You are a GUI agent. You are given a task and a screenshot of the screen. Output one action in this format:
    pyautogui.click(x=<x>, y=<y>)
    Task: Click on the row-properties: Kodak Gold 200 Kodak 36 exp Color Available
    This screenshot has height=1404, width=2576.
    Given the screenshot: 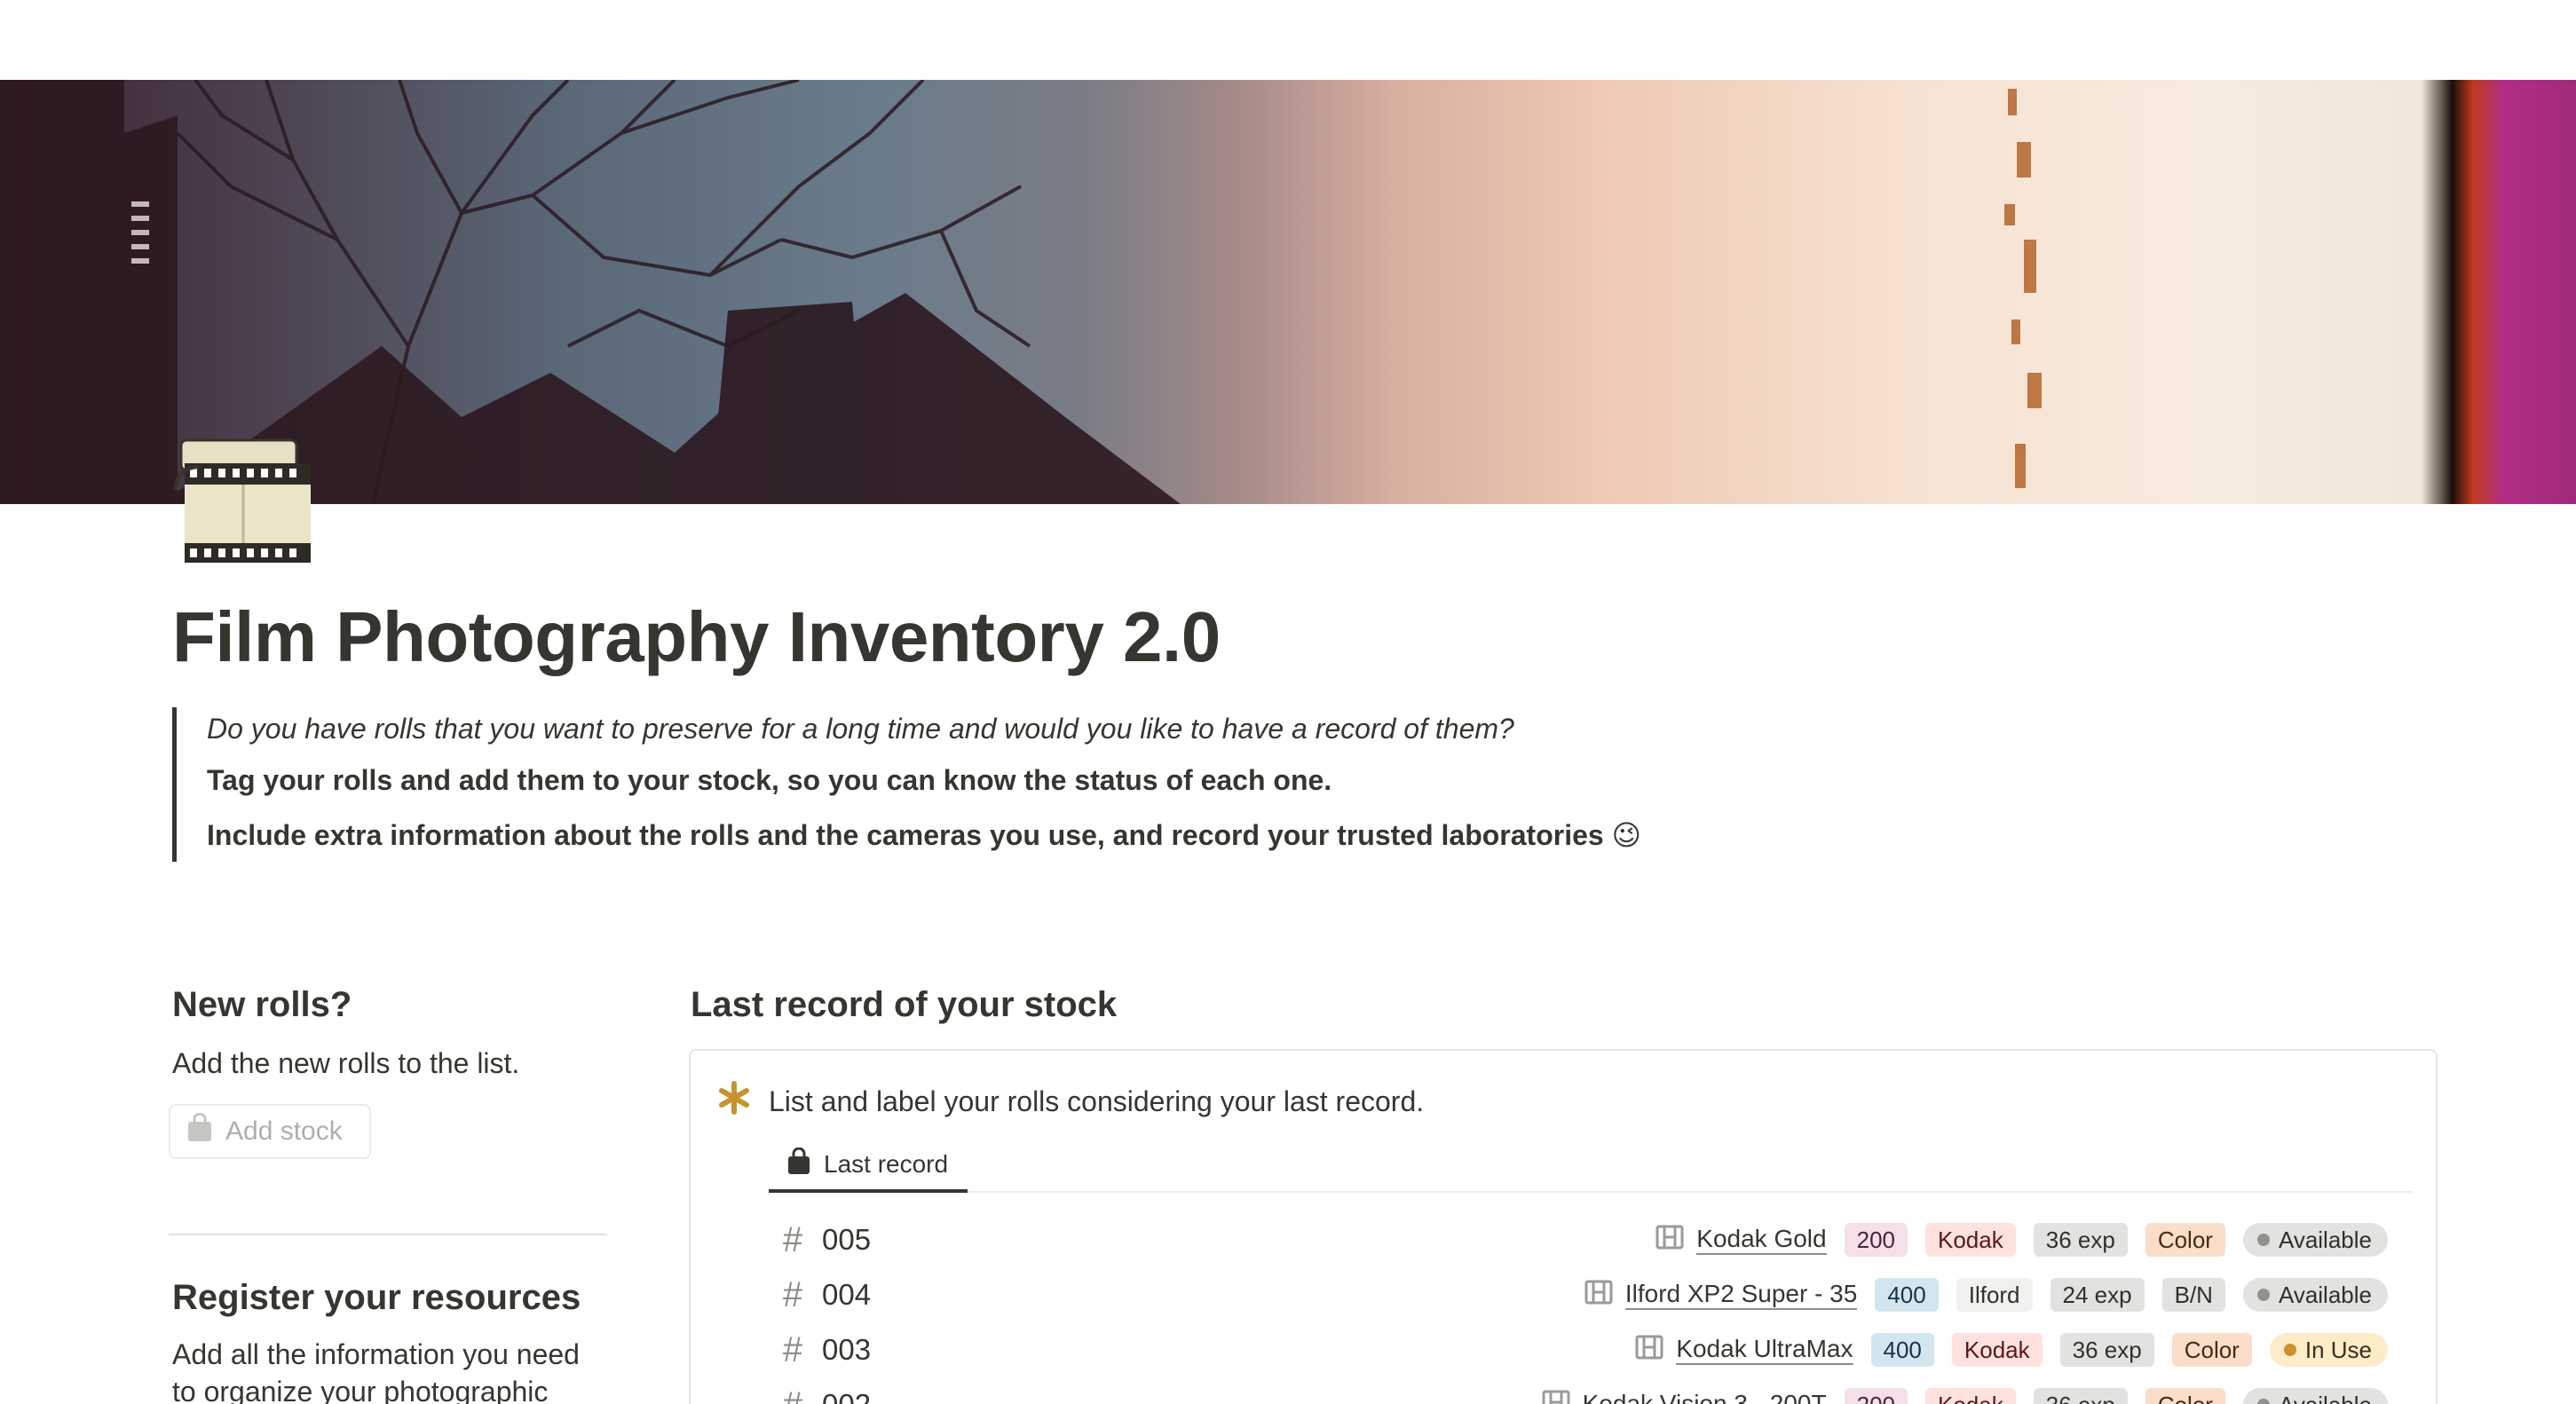 What is the action you would take?
    pyautogui.click(x=2021, y=1240)
    